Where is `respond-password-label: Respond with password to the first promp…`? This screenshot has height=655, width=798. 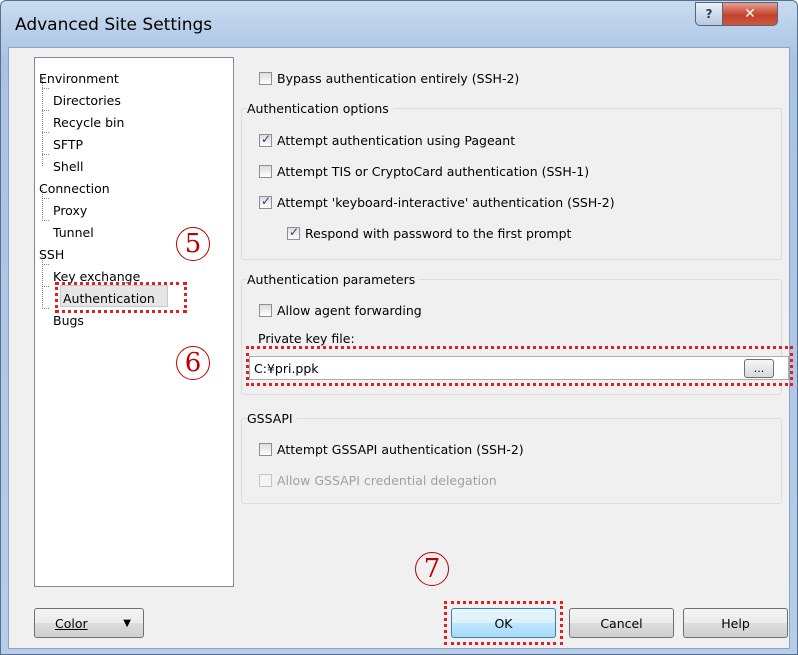 respond-password-label: Respond with password to the first promp… is located at coordinates (438, 233).